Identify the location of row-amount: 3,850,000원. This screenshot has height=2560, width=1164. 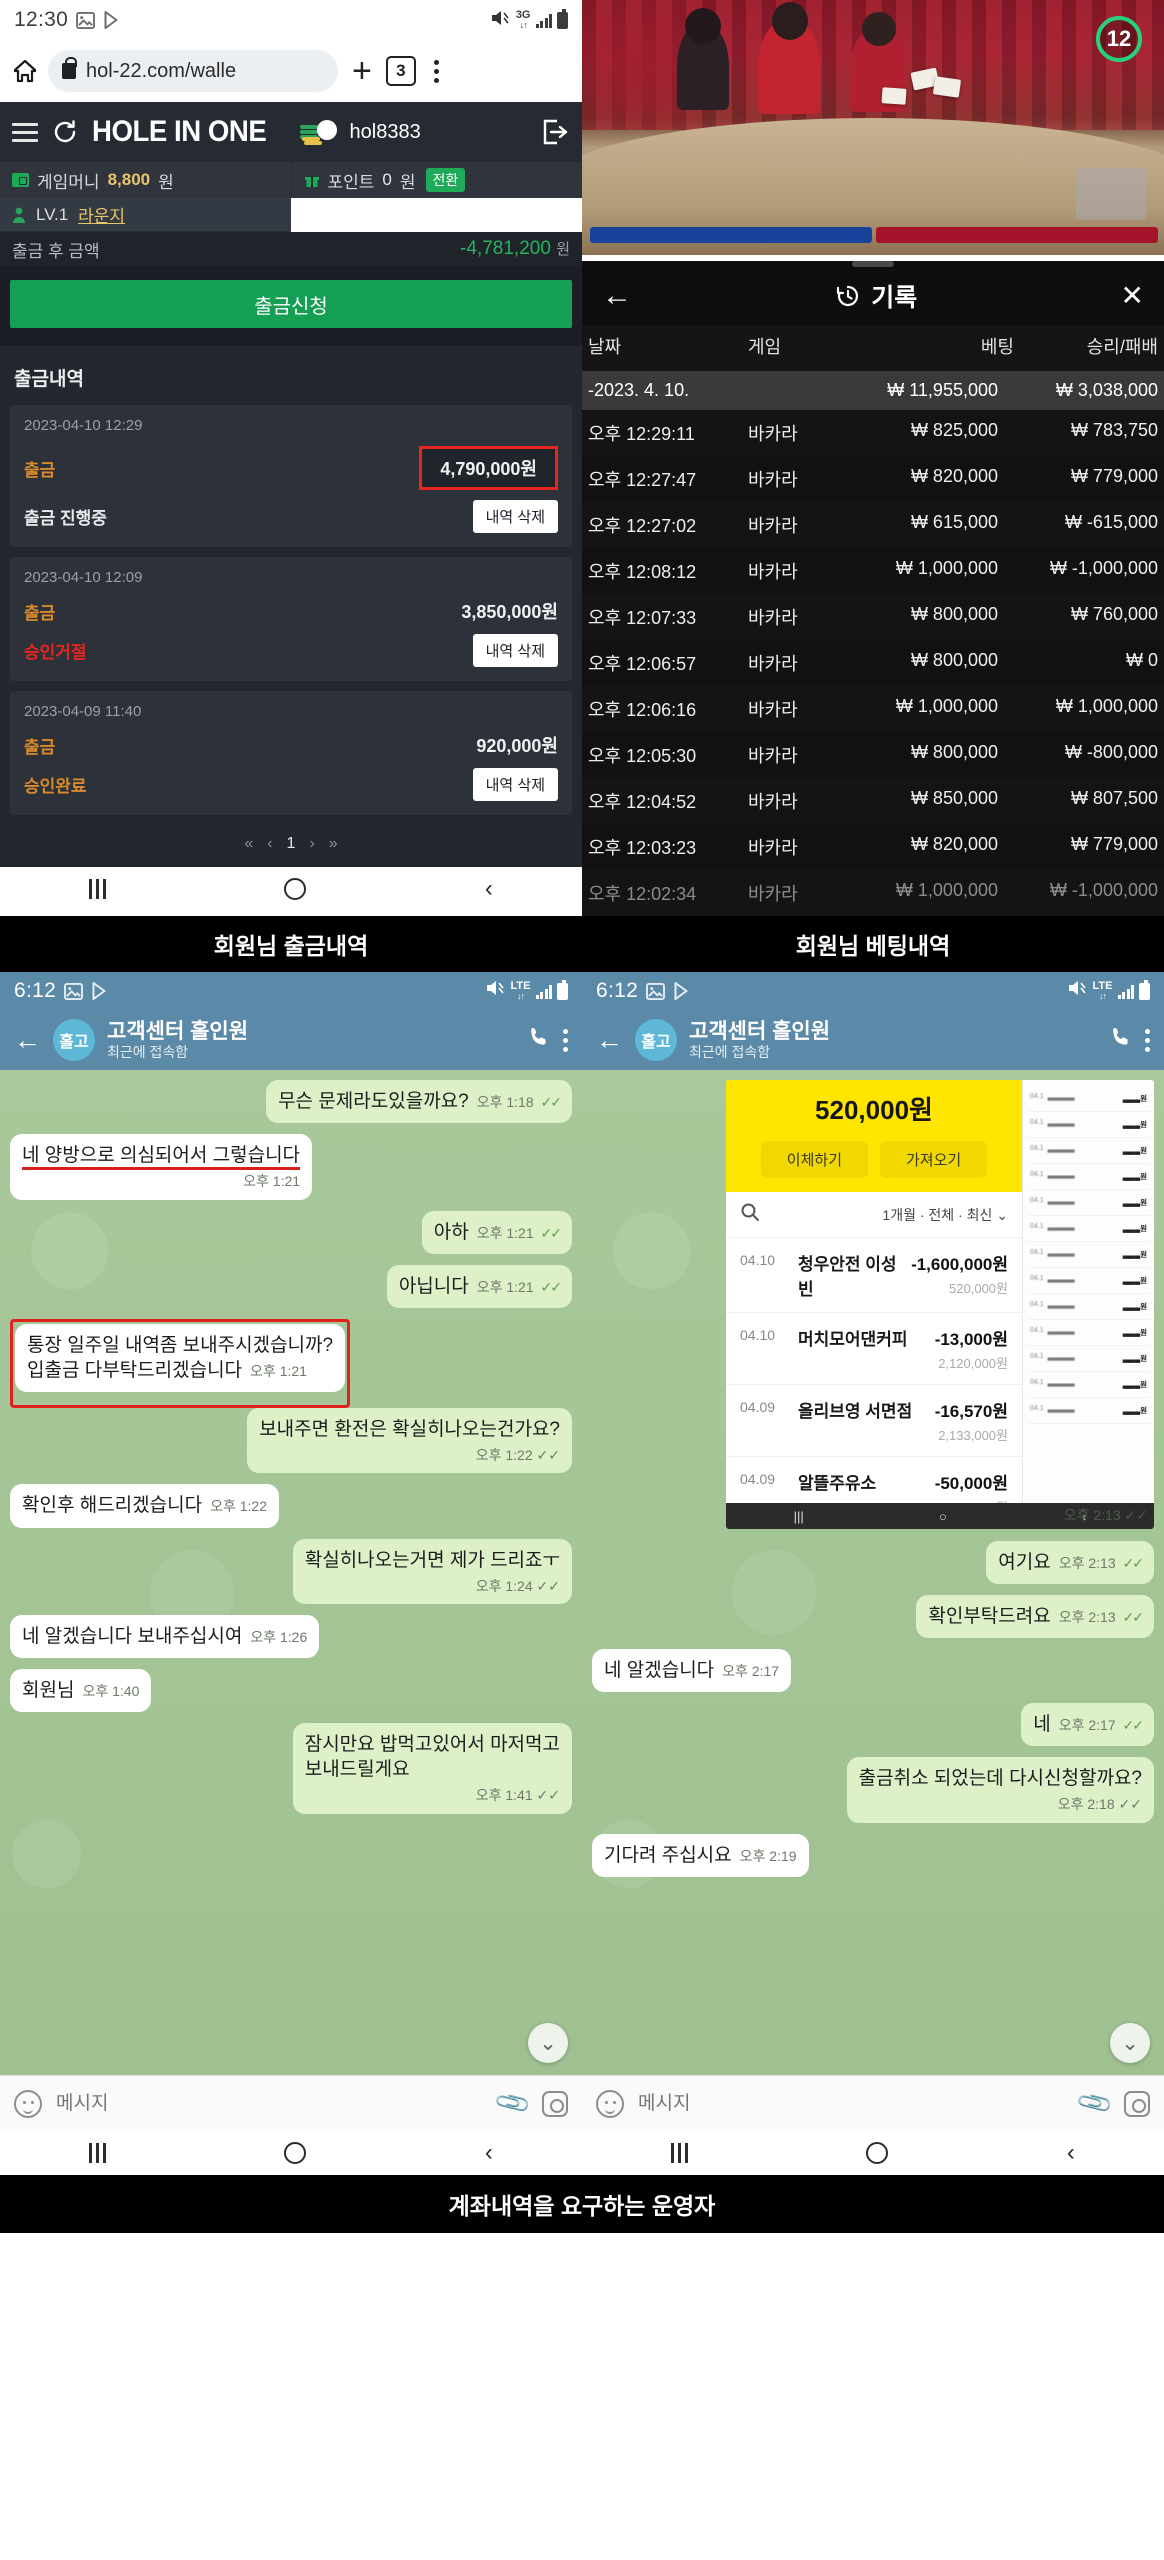
(509, 612).